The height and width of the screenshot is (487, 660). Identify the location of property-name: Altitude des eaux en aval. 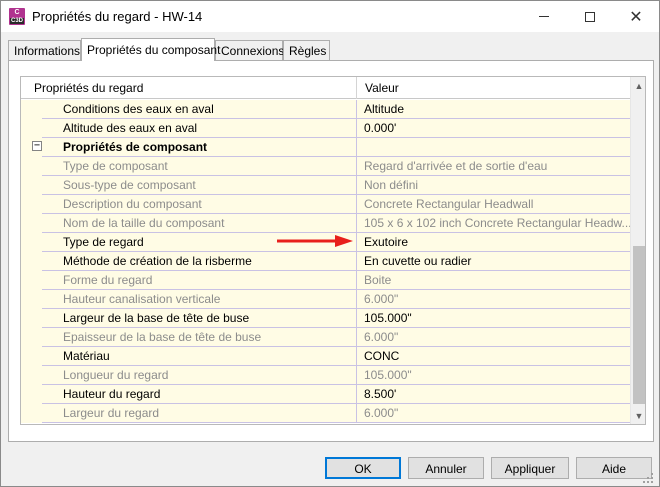
(199, 128).